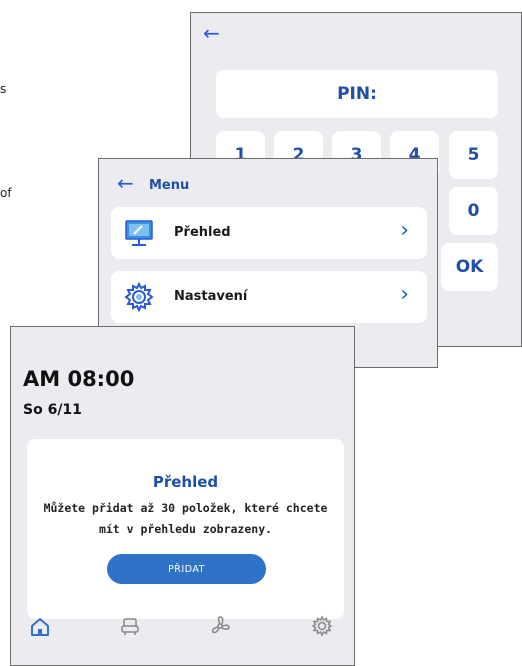 This screenshot has width=522, height=666. What do you see at coordinates (6, 193) in the screenshot?
I see `partial-text-of: of` at bounding box center [6, 193].